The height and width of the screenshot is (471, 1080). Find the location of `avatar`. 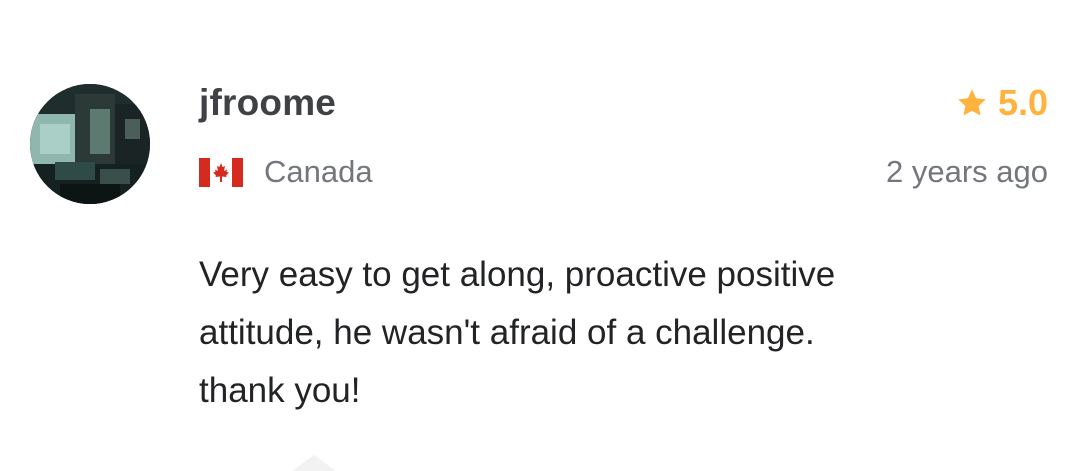

avatar is located at coordinates (90, 144).